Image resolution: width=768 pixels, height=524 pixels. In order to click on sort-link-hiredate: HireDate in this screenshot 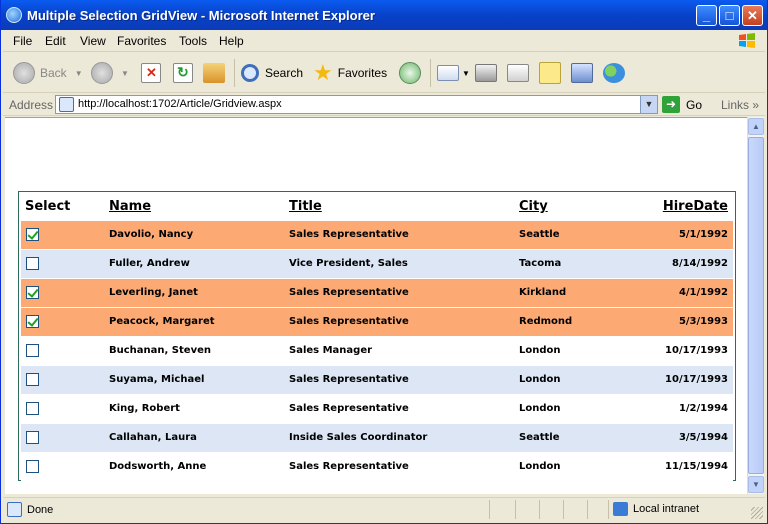, I will do `click(695, 206)`.